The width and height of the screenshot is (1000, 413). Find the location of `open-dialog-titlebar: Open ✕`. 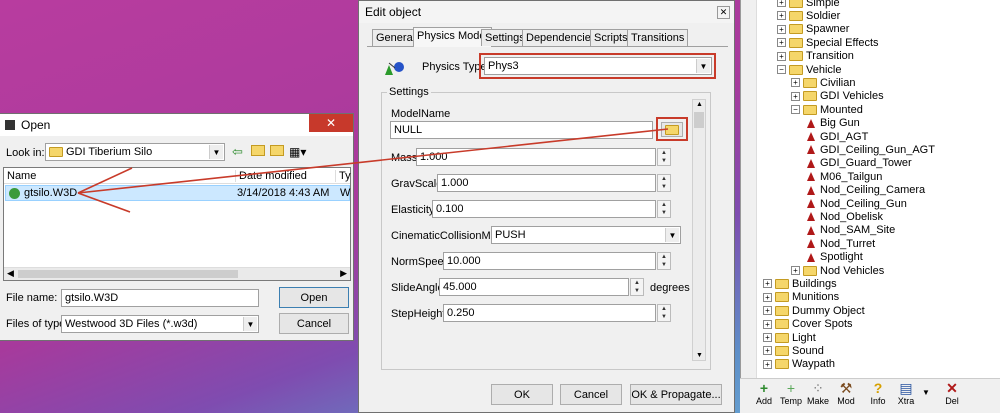

open-dialog-titlebar: Open ✕ is located at coordinates (176, 125).